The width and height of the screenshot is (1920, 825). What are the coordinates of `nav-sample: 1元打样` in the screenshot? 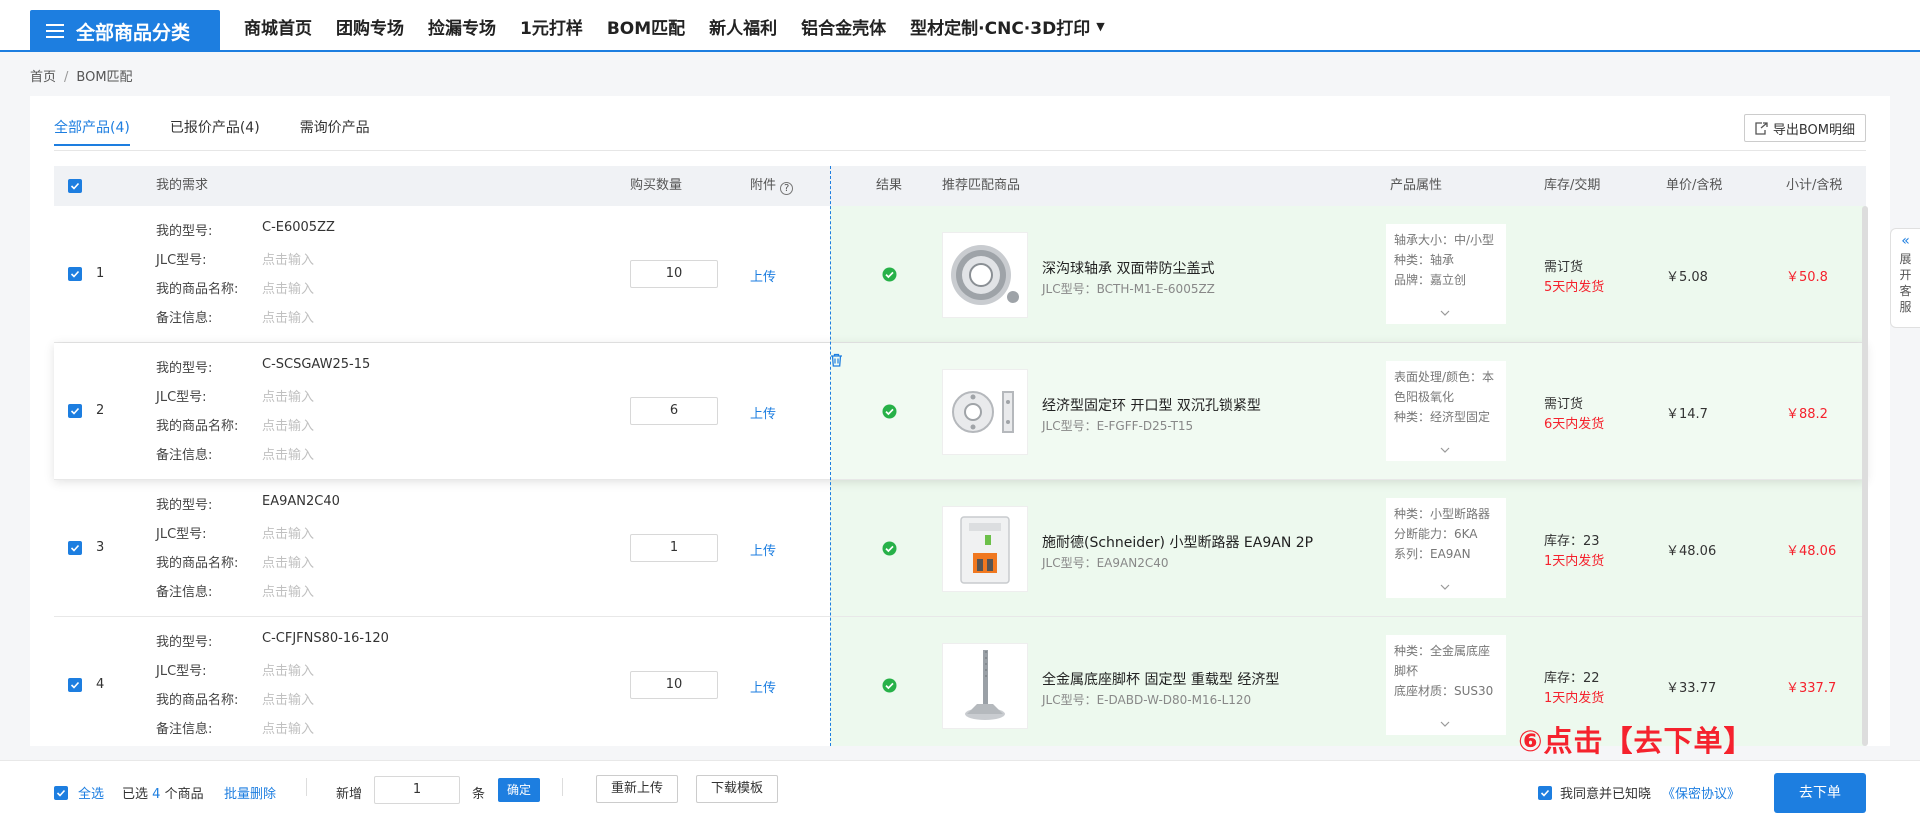 It's located at (551, 26).